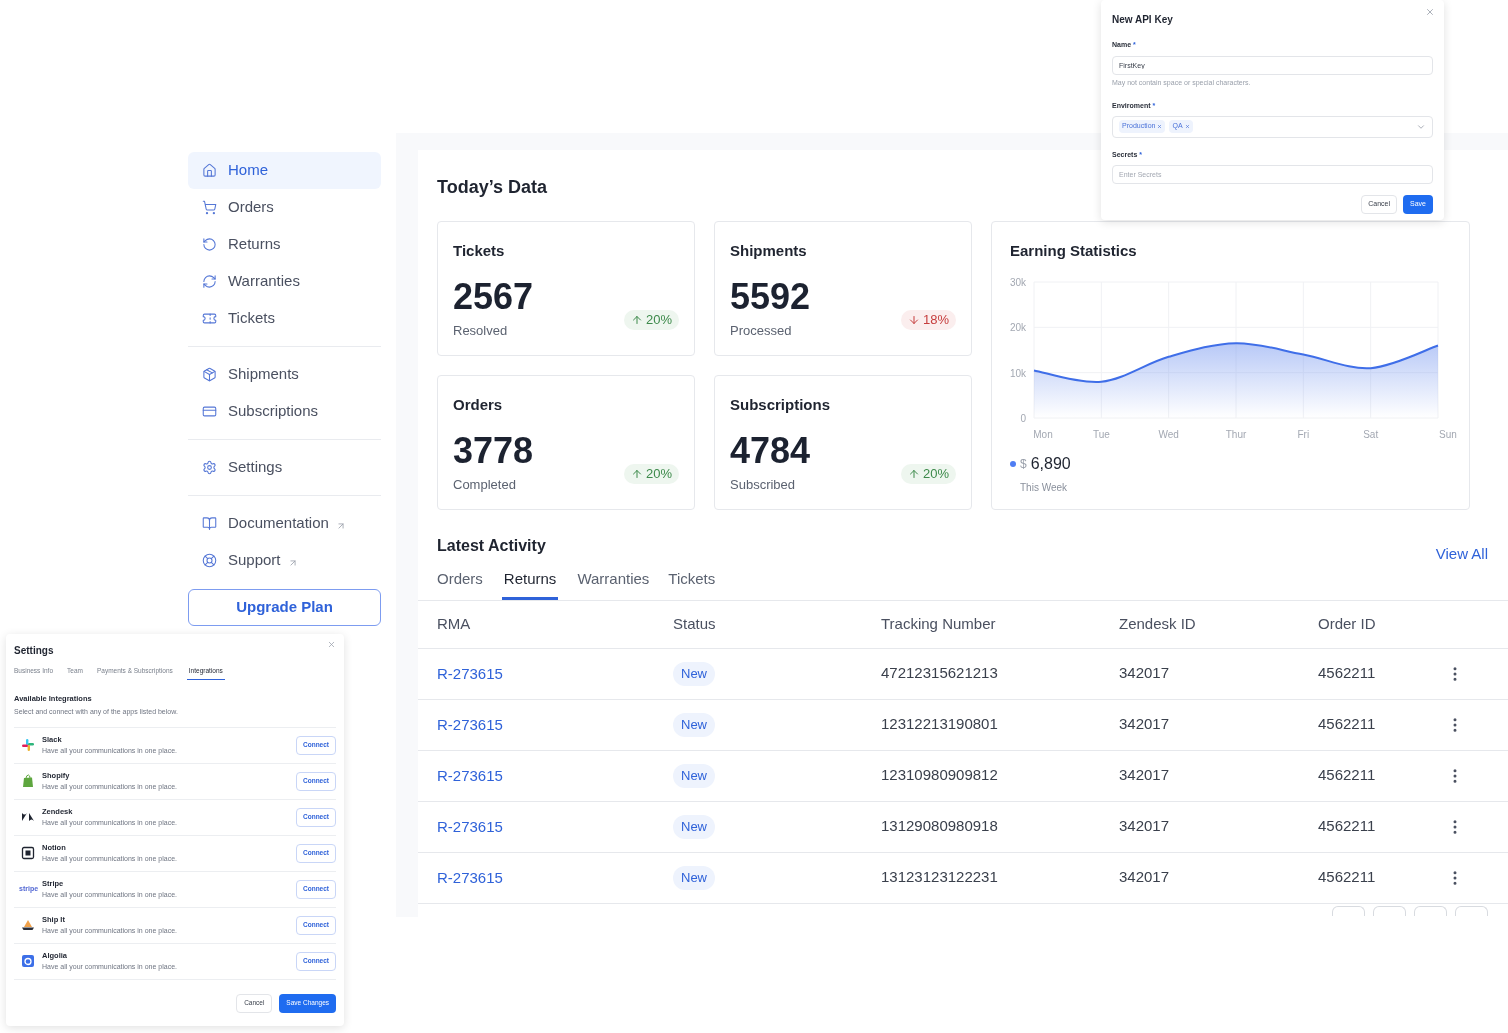 The image size is (1508, 1033). I want to click on column-header: Order ID, so click(1347, 623).